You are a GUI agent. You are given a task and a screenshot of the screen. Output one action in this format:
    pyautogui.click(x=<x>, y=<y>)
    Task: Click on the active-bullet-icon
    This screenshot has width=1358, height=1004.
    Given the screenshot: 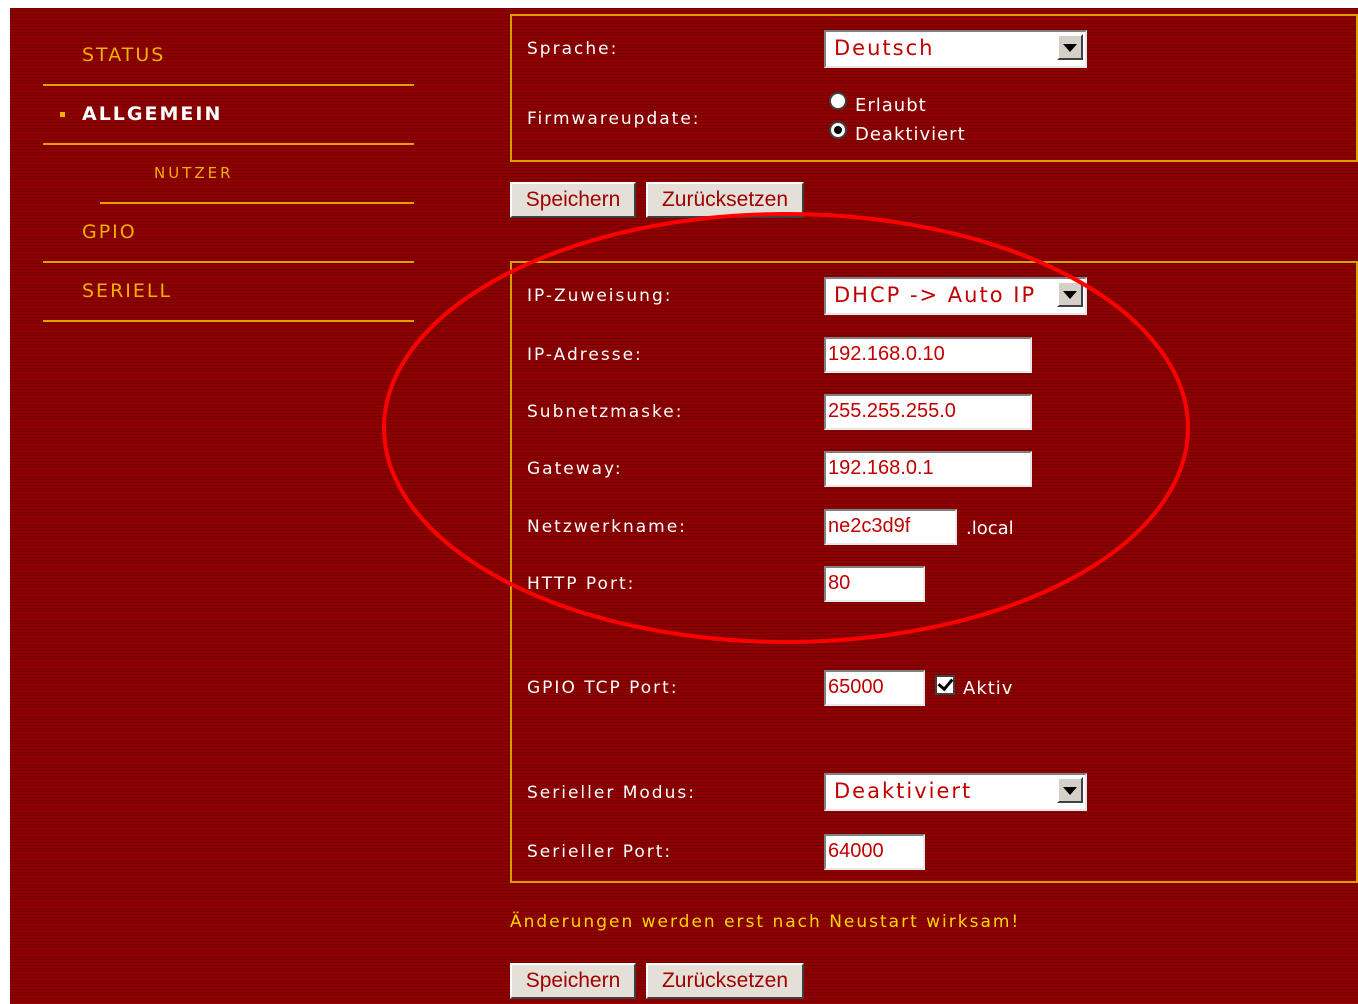 What is the action you would take?
    pyautogui.click(x=62, y=114)
    